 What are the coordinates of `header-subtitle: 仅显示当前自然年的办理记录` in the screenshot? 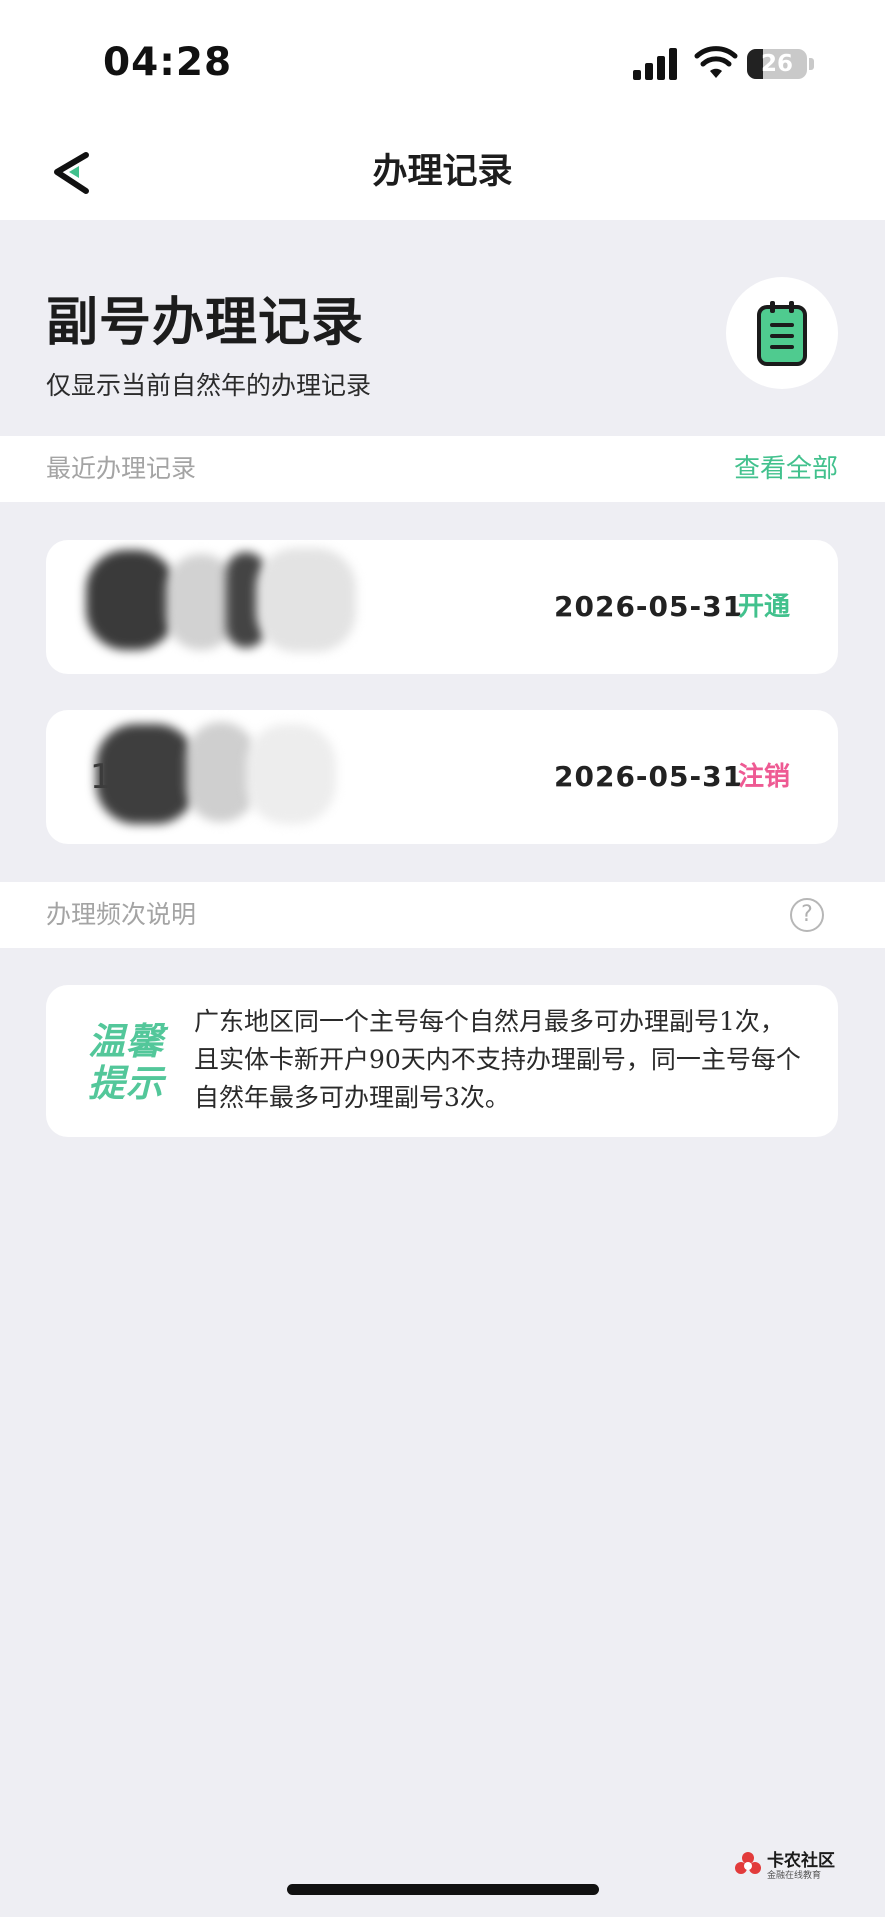 It's located at (209, 385).